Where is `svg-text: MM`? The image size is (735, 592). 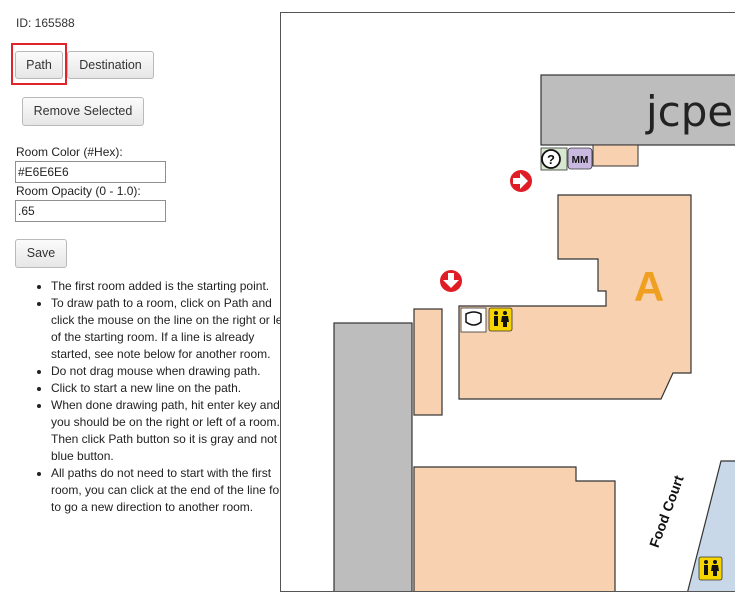 svg-text: MM is located at coordinates (580, 160).